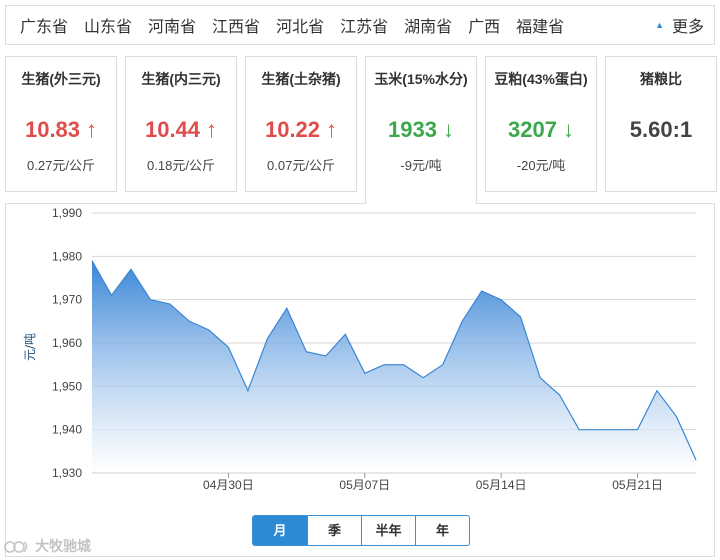 This screenshot has width=720, height=560. What do you see at coordinates (67, 473) in the screenshot?
I see `y-tick-label: 1,930` at bounding box center [67, 473].